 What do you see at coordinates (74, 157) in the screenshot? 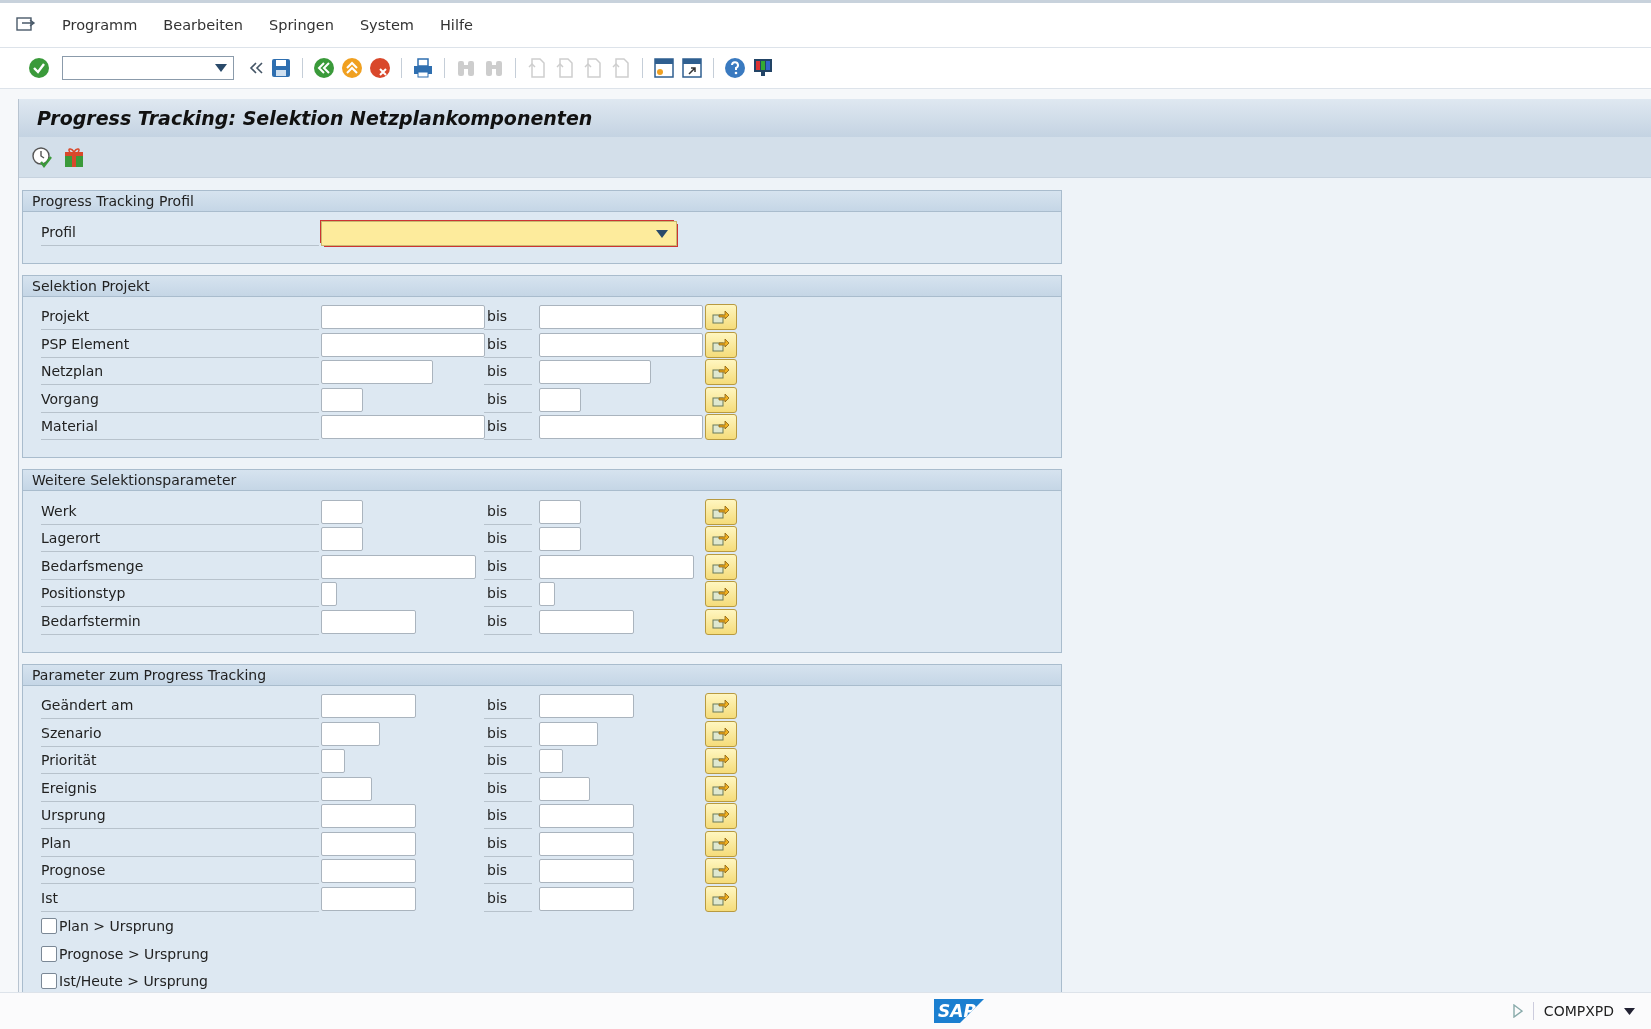
I see `gift-icon` at bounding box center [74, 157].